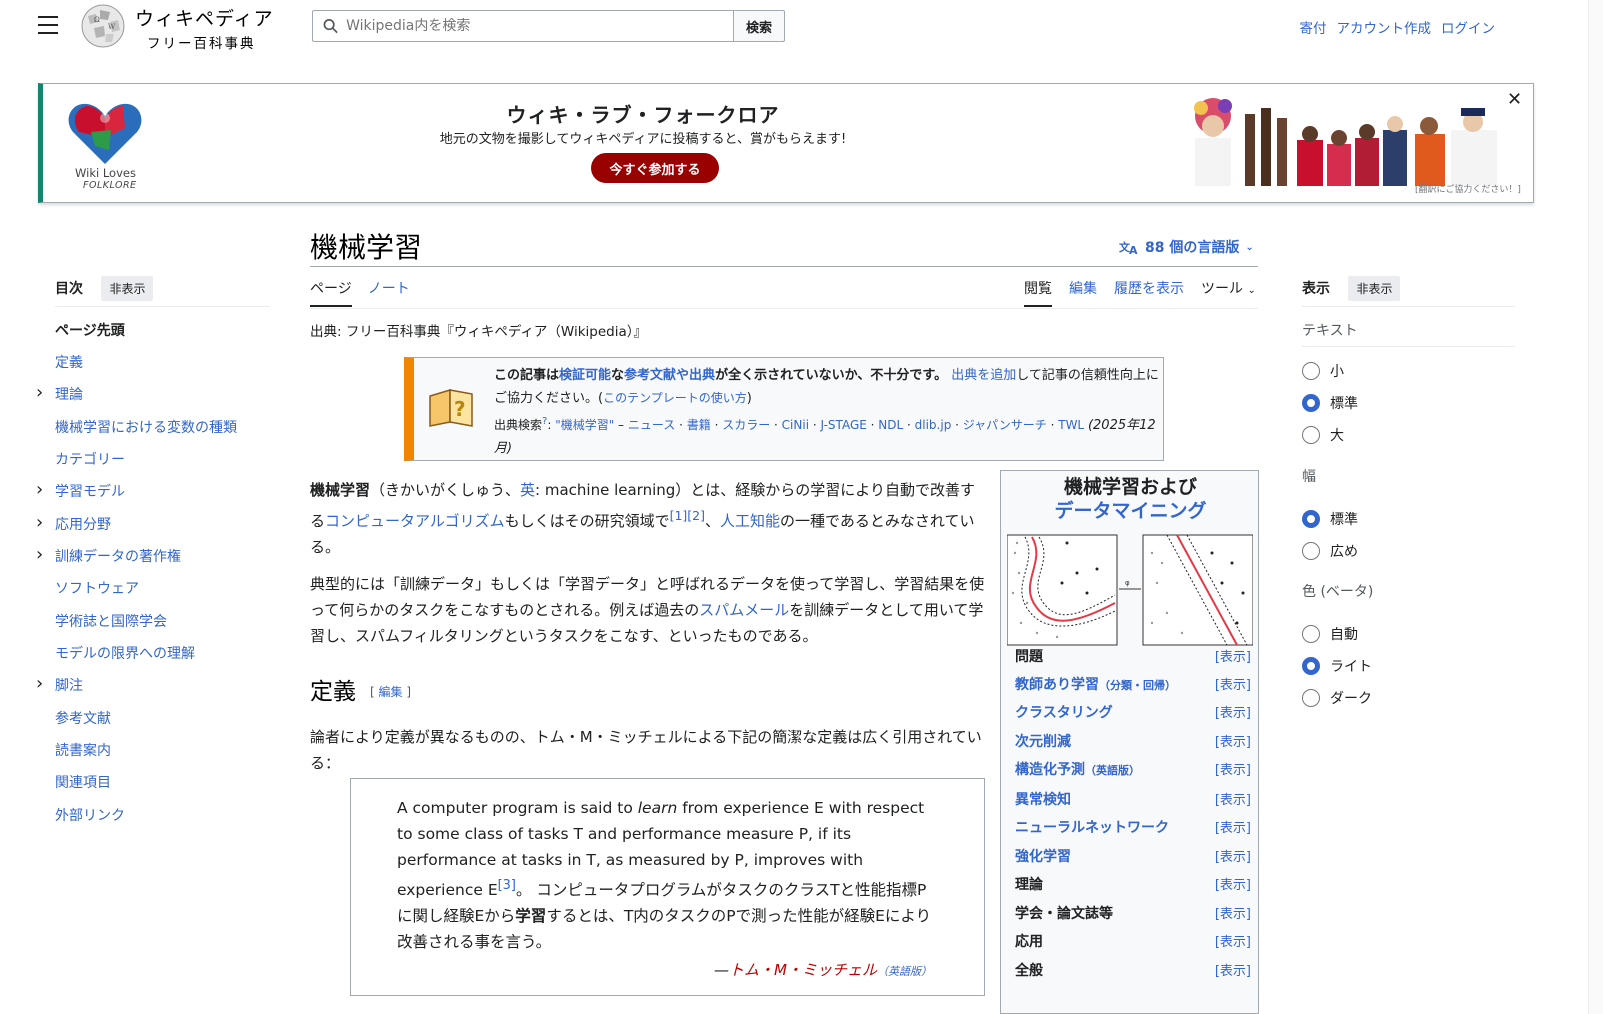  I want to click on tab-page: ページ, so click(331, 292).